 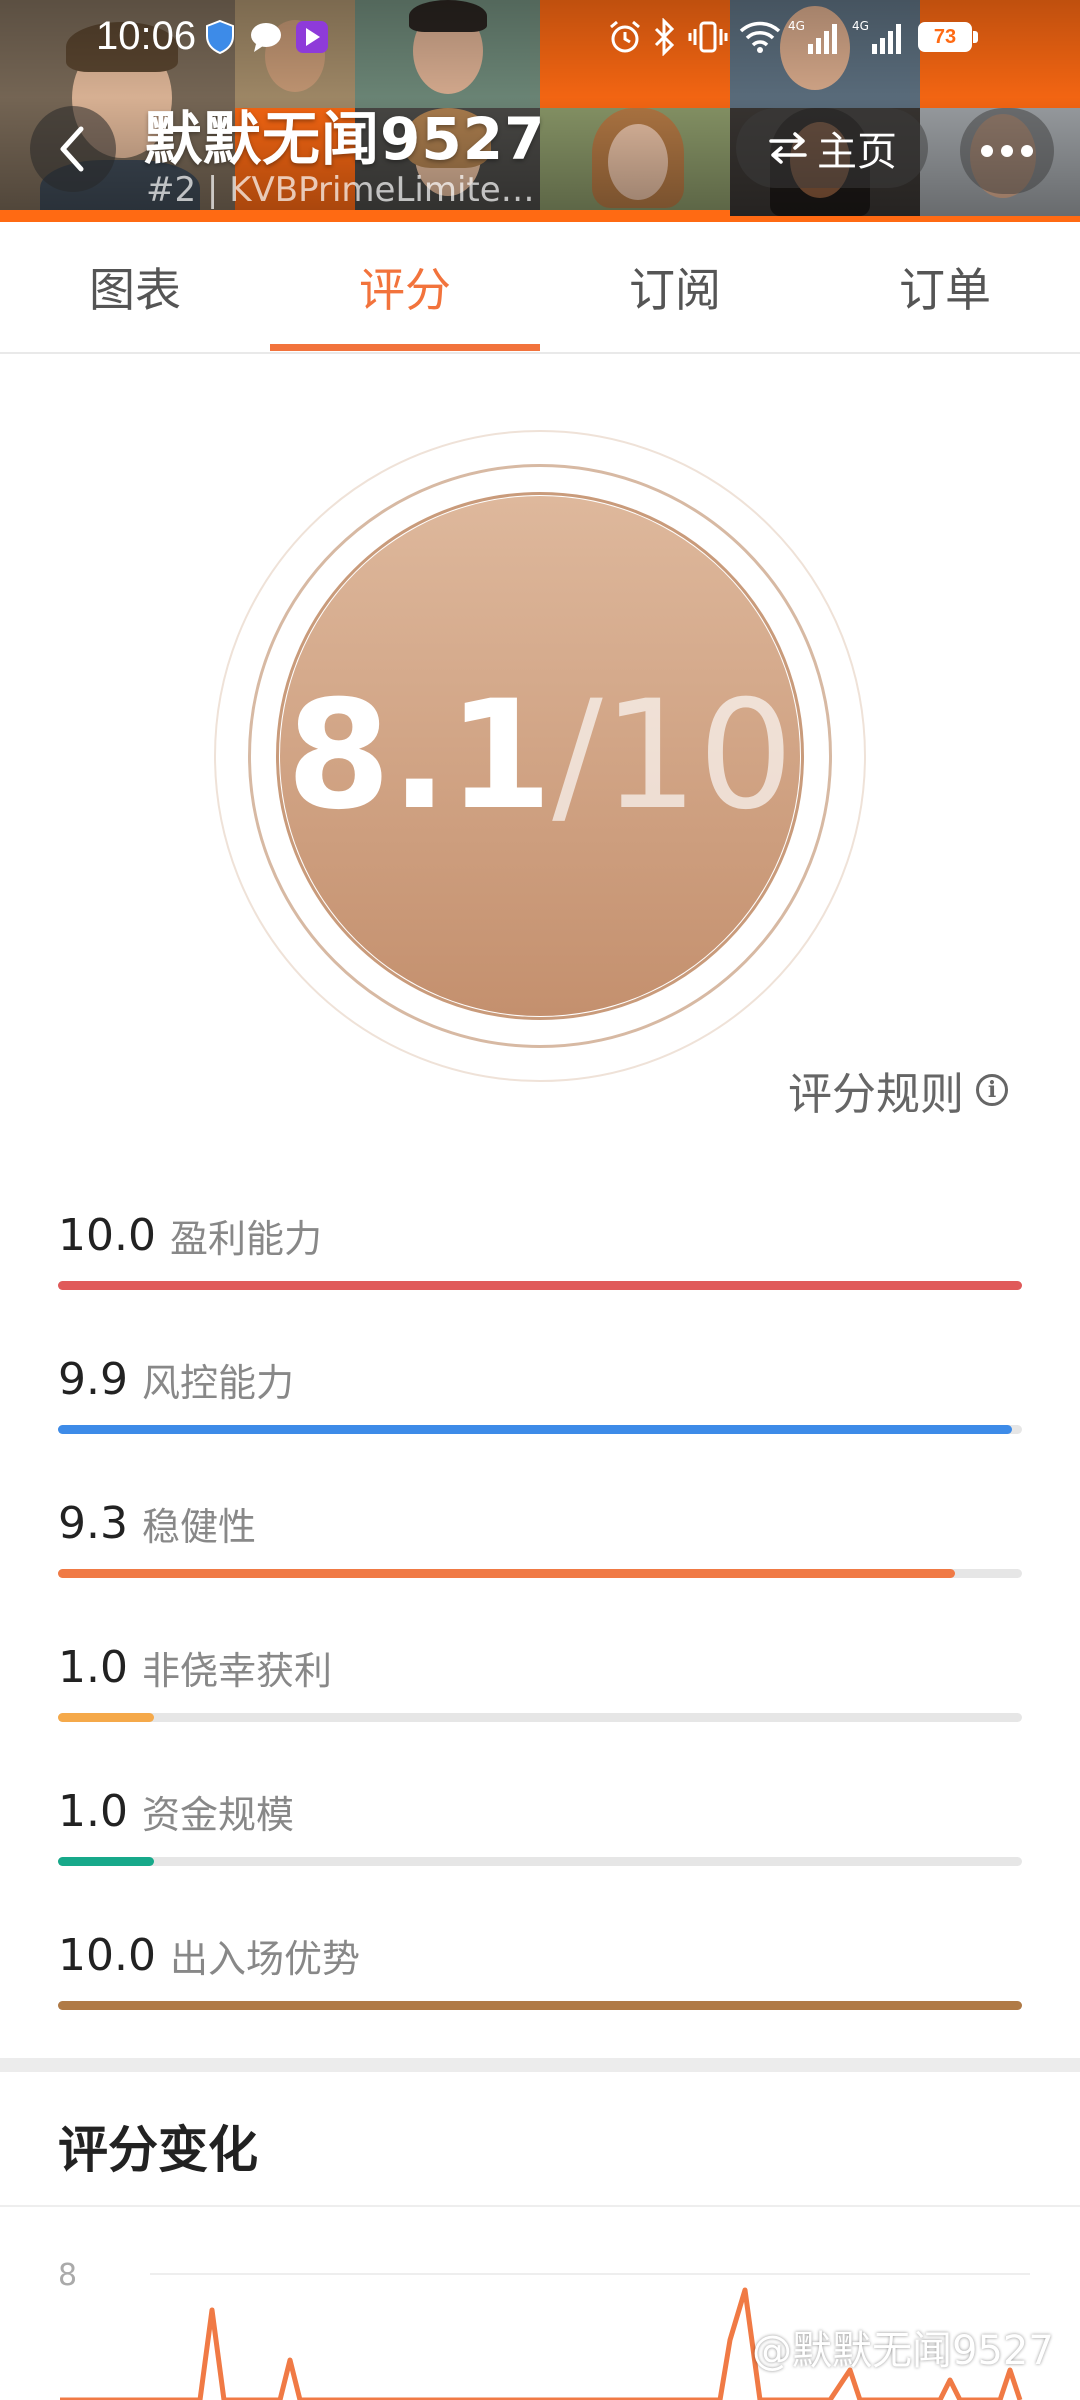 What do you see at coordinates (975, 37) in the screenshot?
I see `battery-nub` at bounding box center [975, 37].